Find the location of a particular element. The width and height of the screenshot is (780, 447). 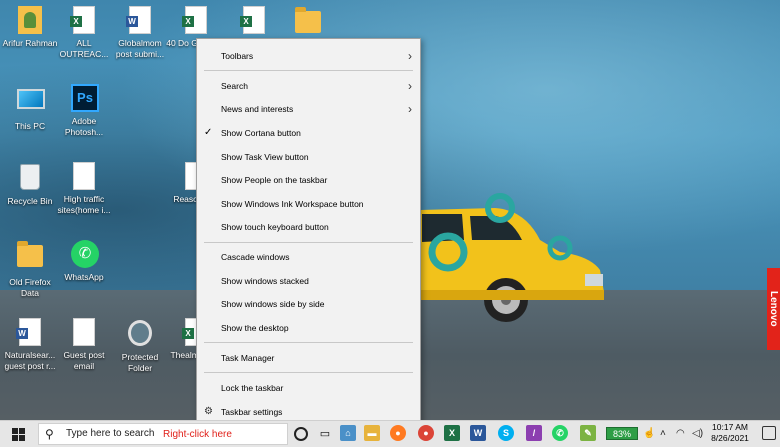

word-app-icon: W is located at coordinates (478, 433).